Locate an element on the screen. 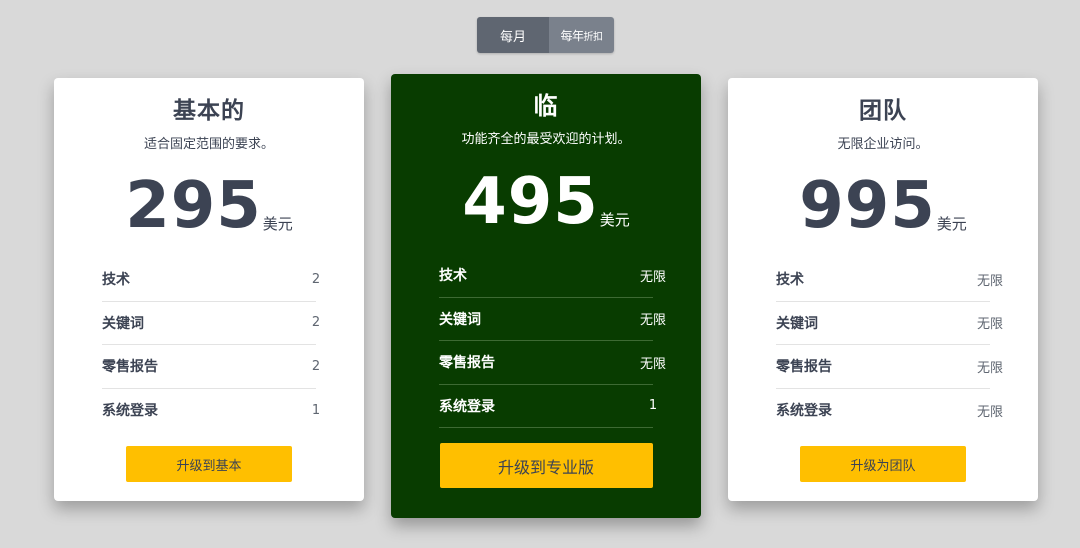 This screenshot has width=1080, height=548. price-amount: 495 is located at coordinates (530, 202).